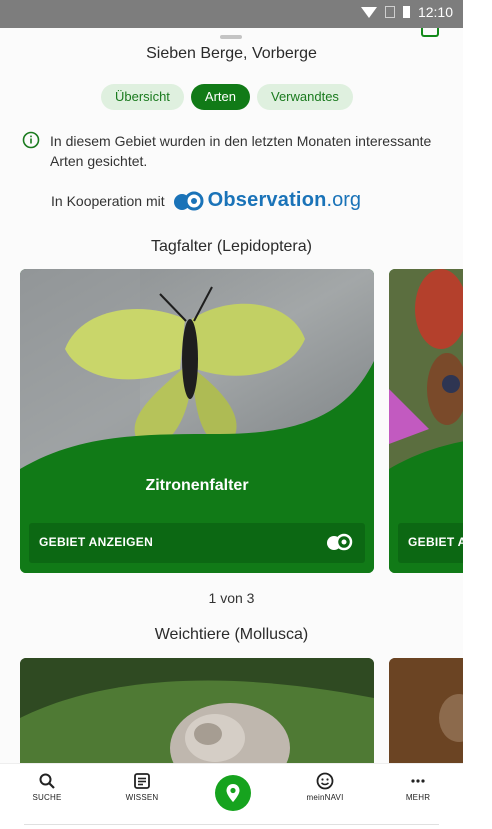  What do you see at coordinates (231, 634) in the screenshot?
I see `section-title-mollusca: Weichtiere (Mollusca)` at bounding box center [231, 634].